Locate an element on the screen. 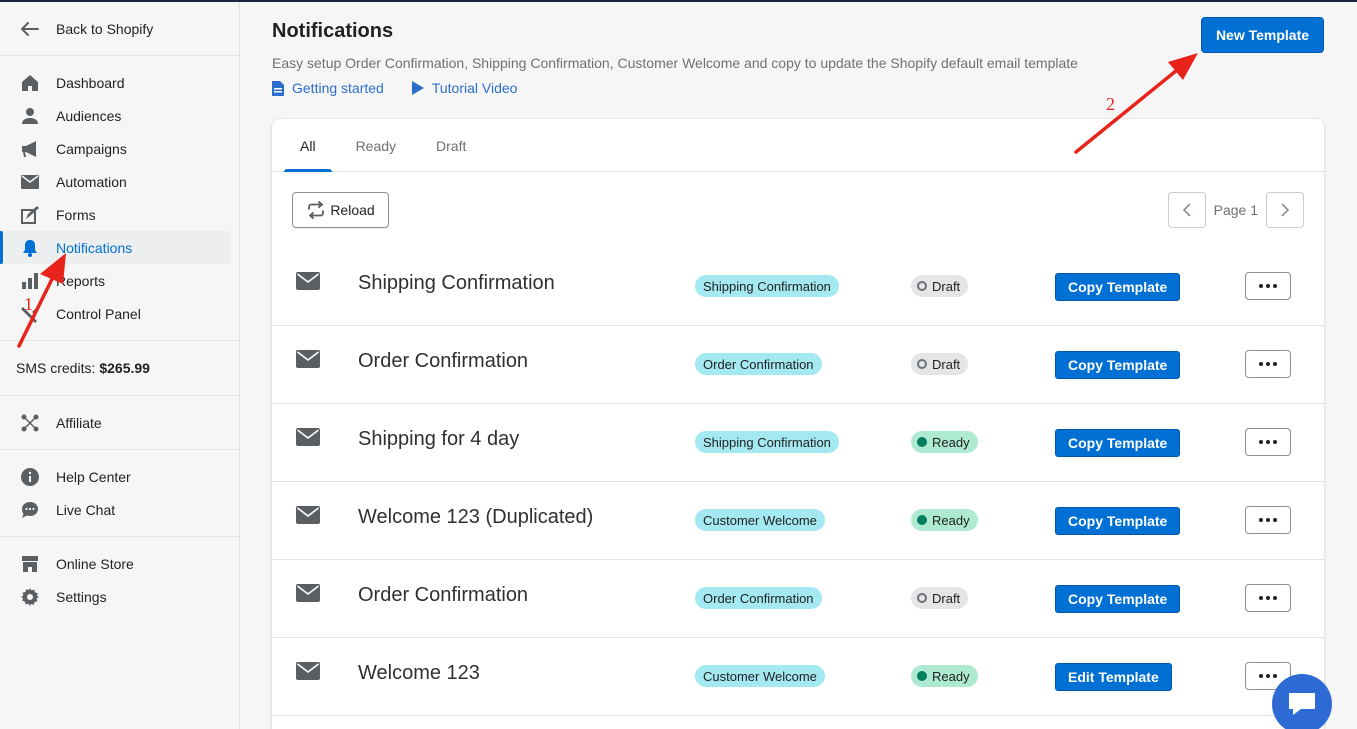 The image size is (1357, 729). megaphone-icon is located at coordinates (30, 149).